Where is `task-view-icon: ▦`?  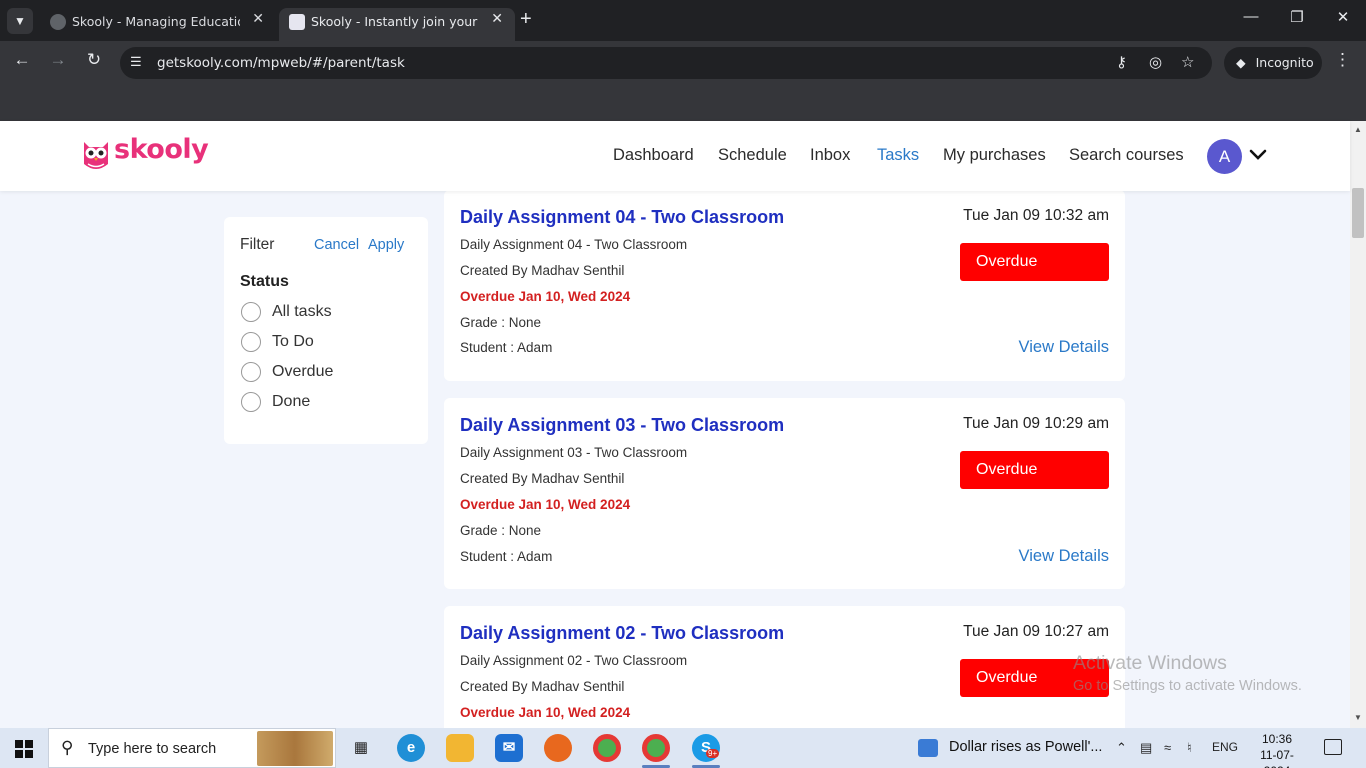
task-view-icon: ▦ is located at coordinates (361, 748).